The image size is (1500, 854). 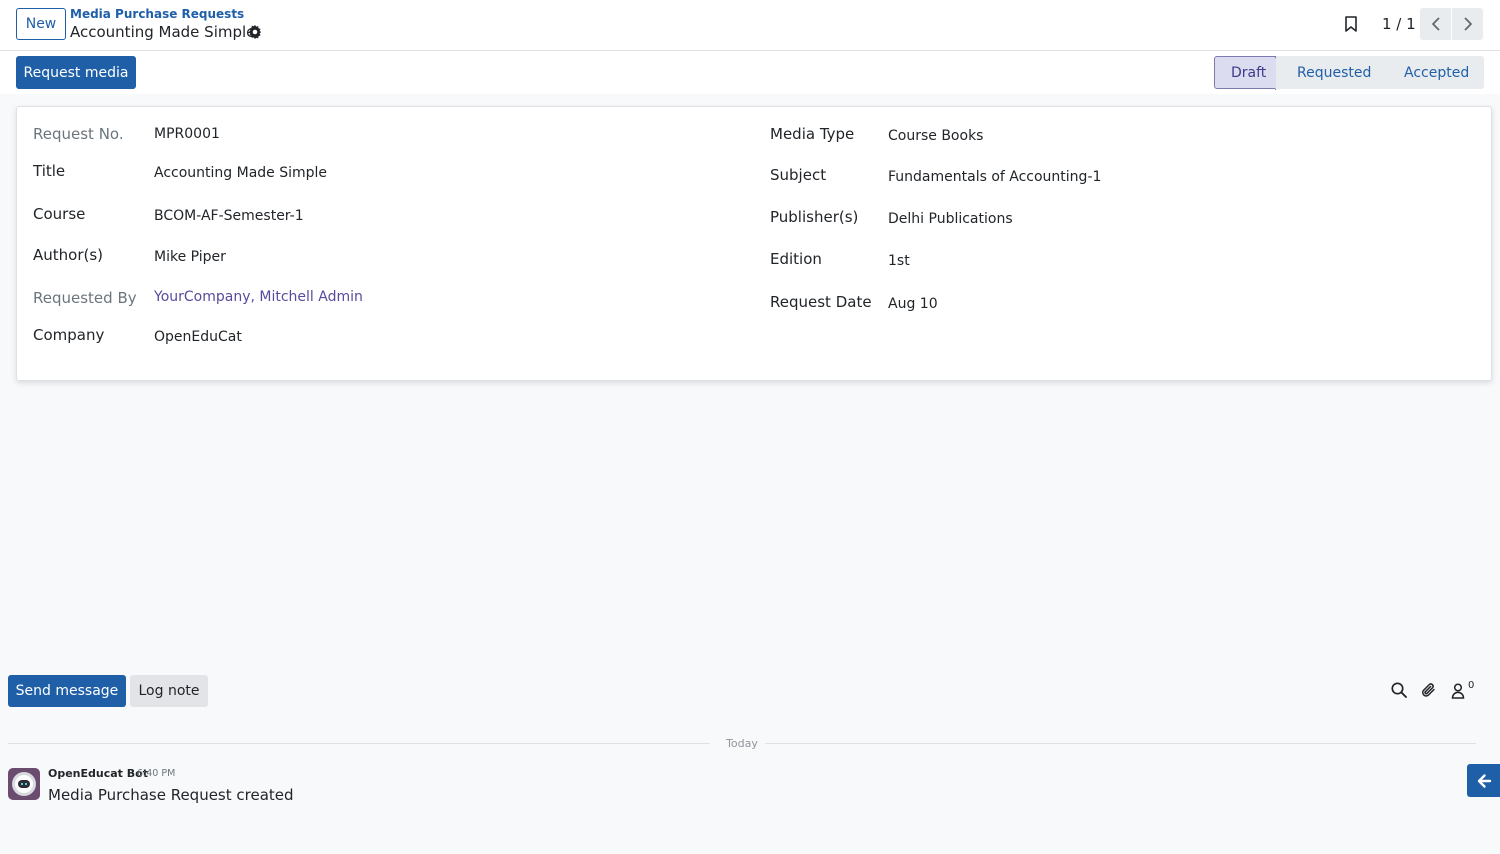 I want to click on log-note-button: Log note, so click(x=169, y=691).